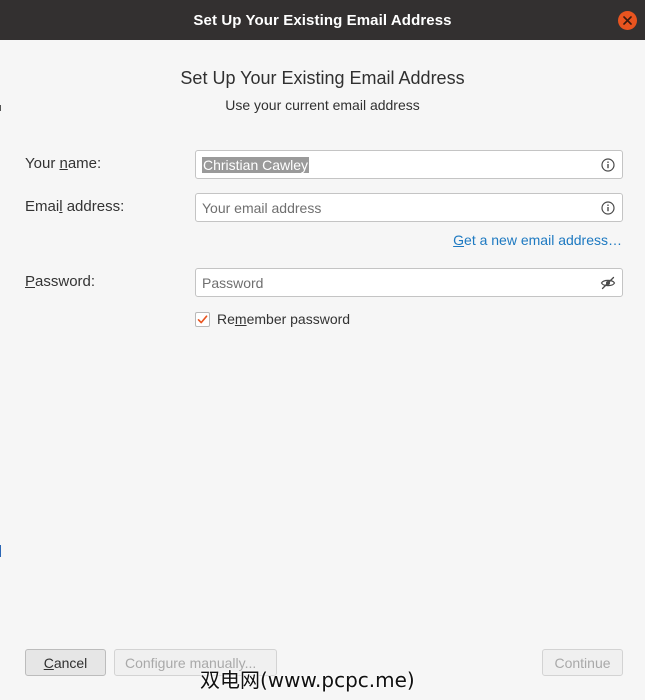 The width and height of the screenshot is (645, 700). What do you see at coordinates (65, 662) in the screenshot?
I see `cancel-button: Cancel` at bounding box center [65, 662].